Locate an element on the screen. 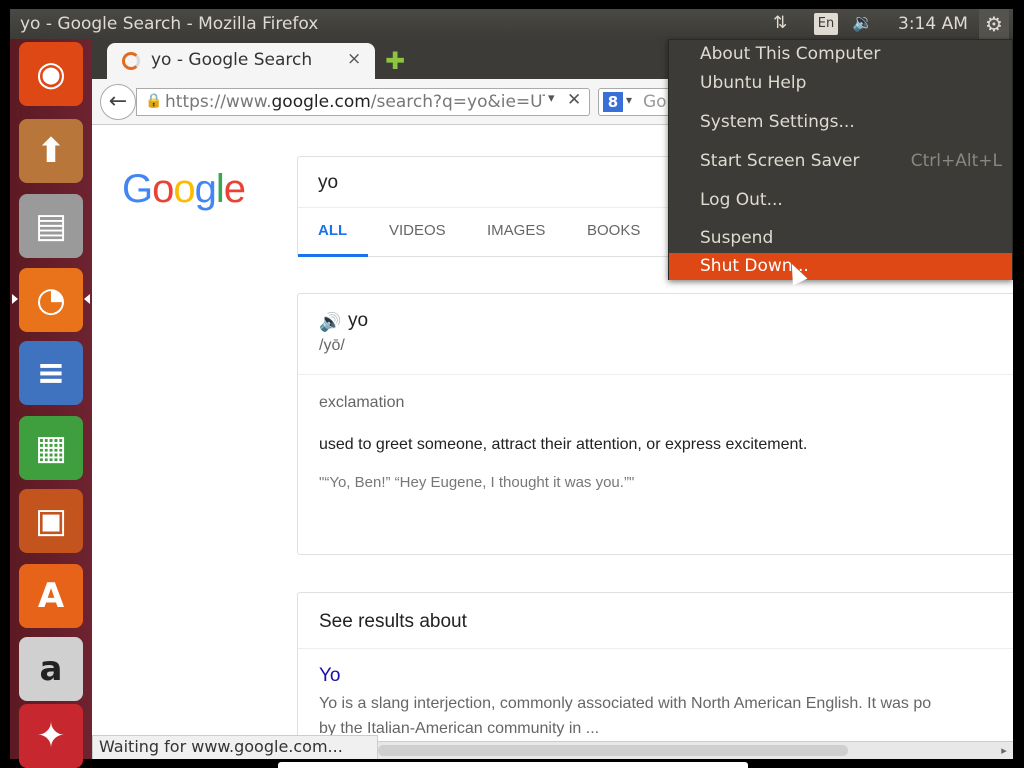 The height and width of the screenshot is (768, 1024). firefox-icon: ◔ is located at coordinates (51, 300).